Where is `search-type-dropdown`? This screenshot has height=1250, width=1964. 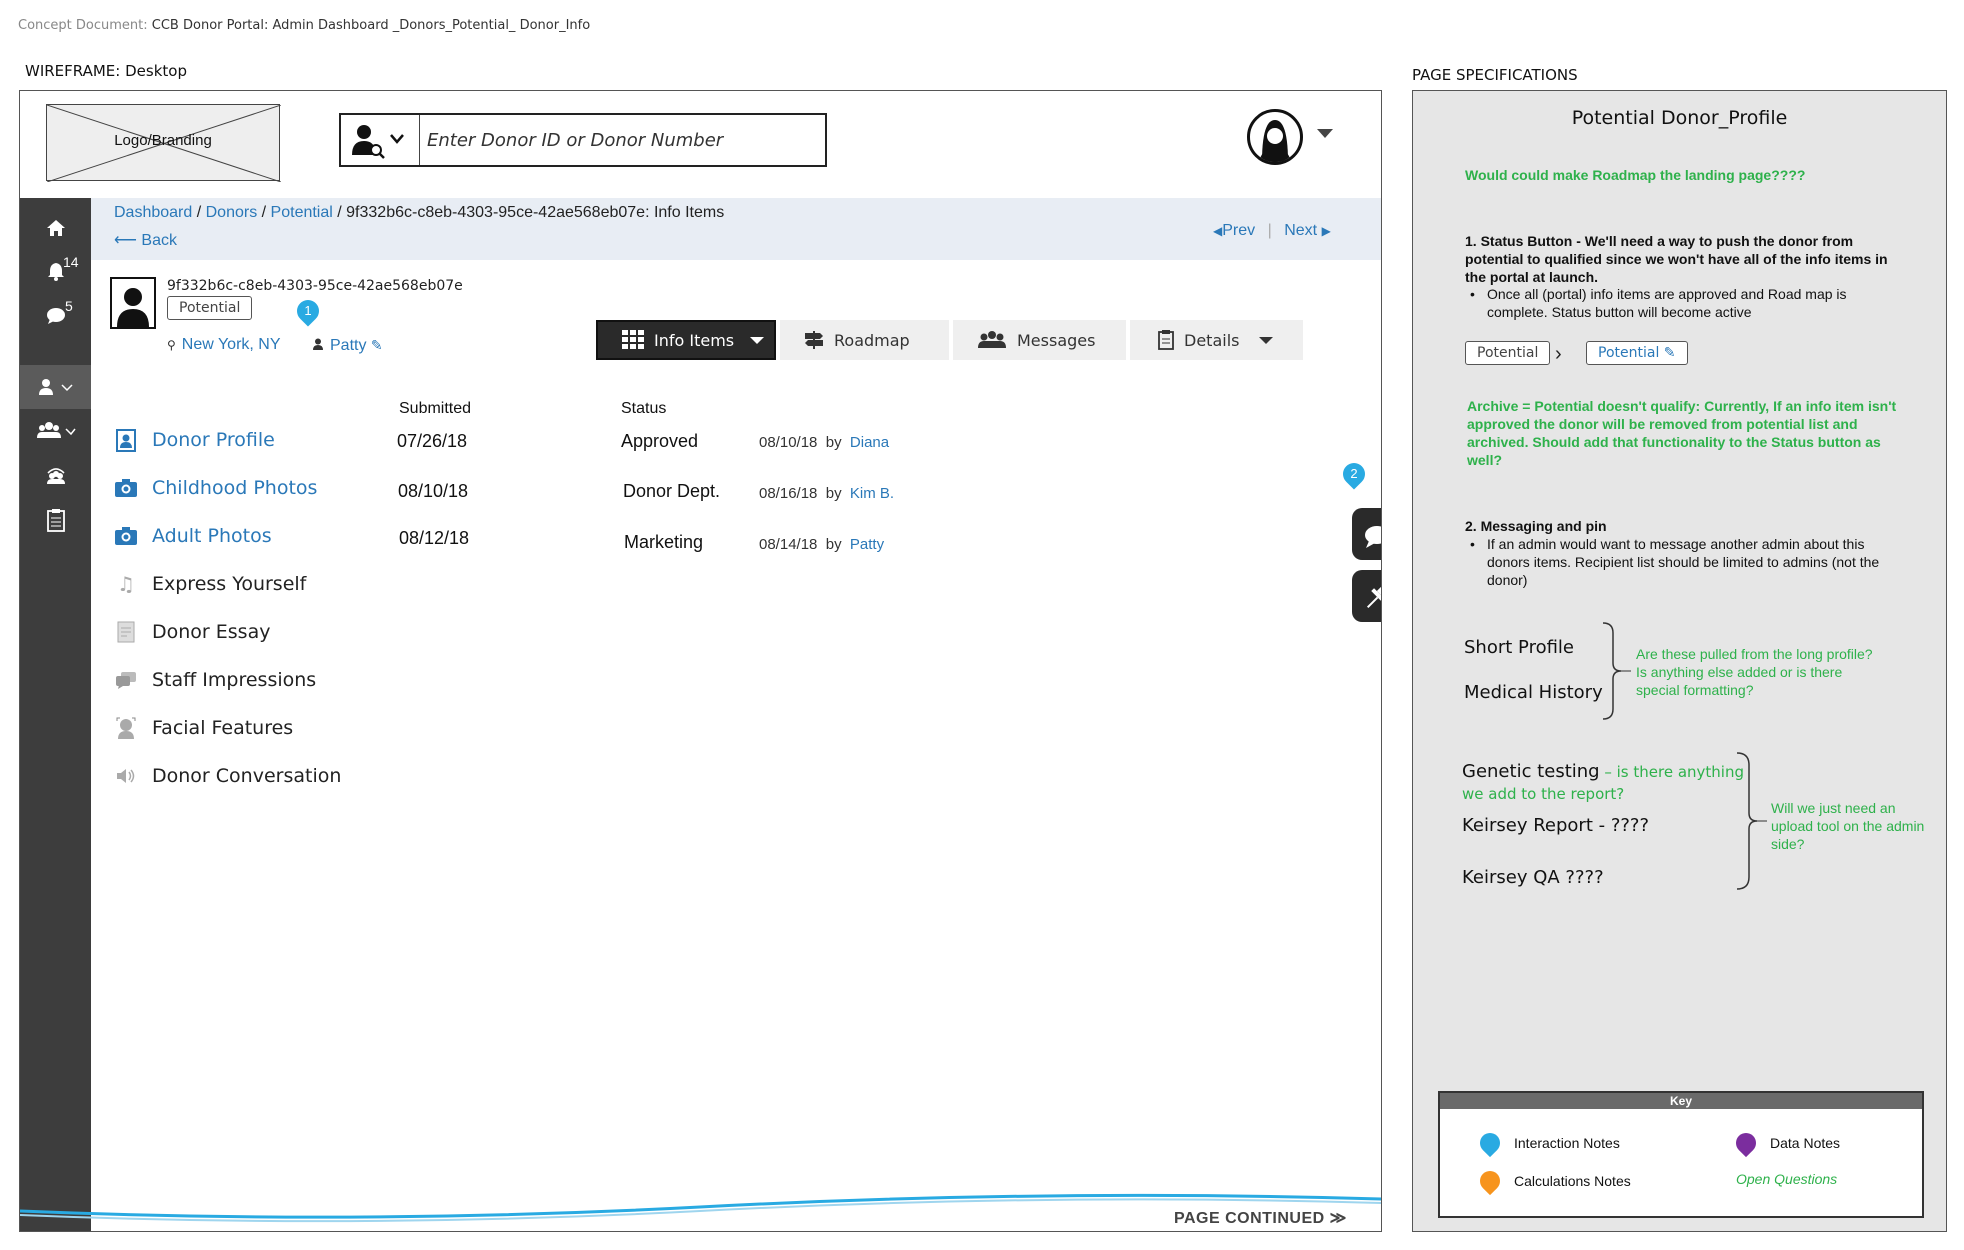 search-type-dropdown is located at coordinates (380, 140).